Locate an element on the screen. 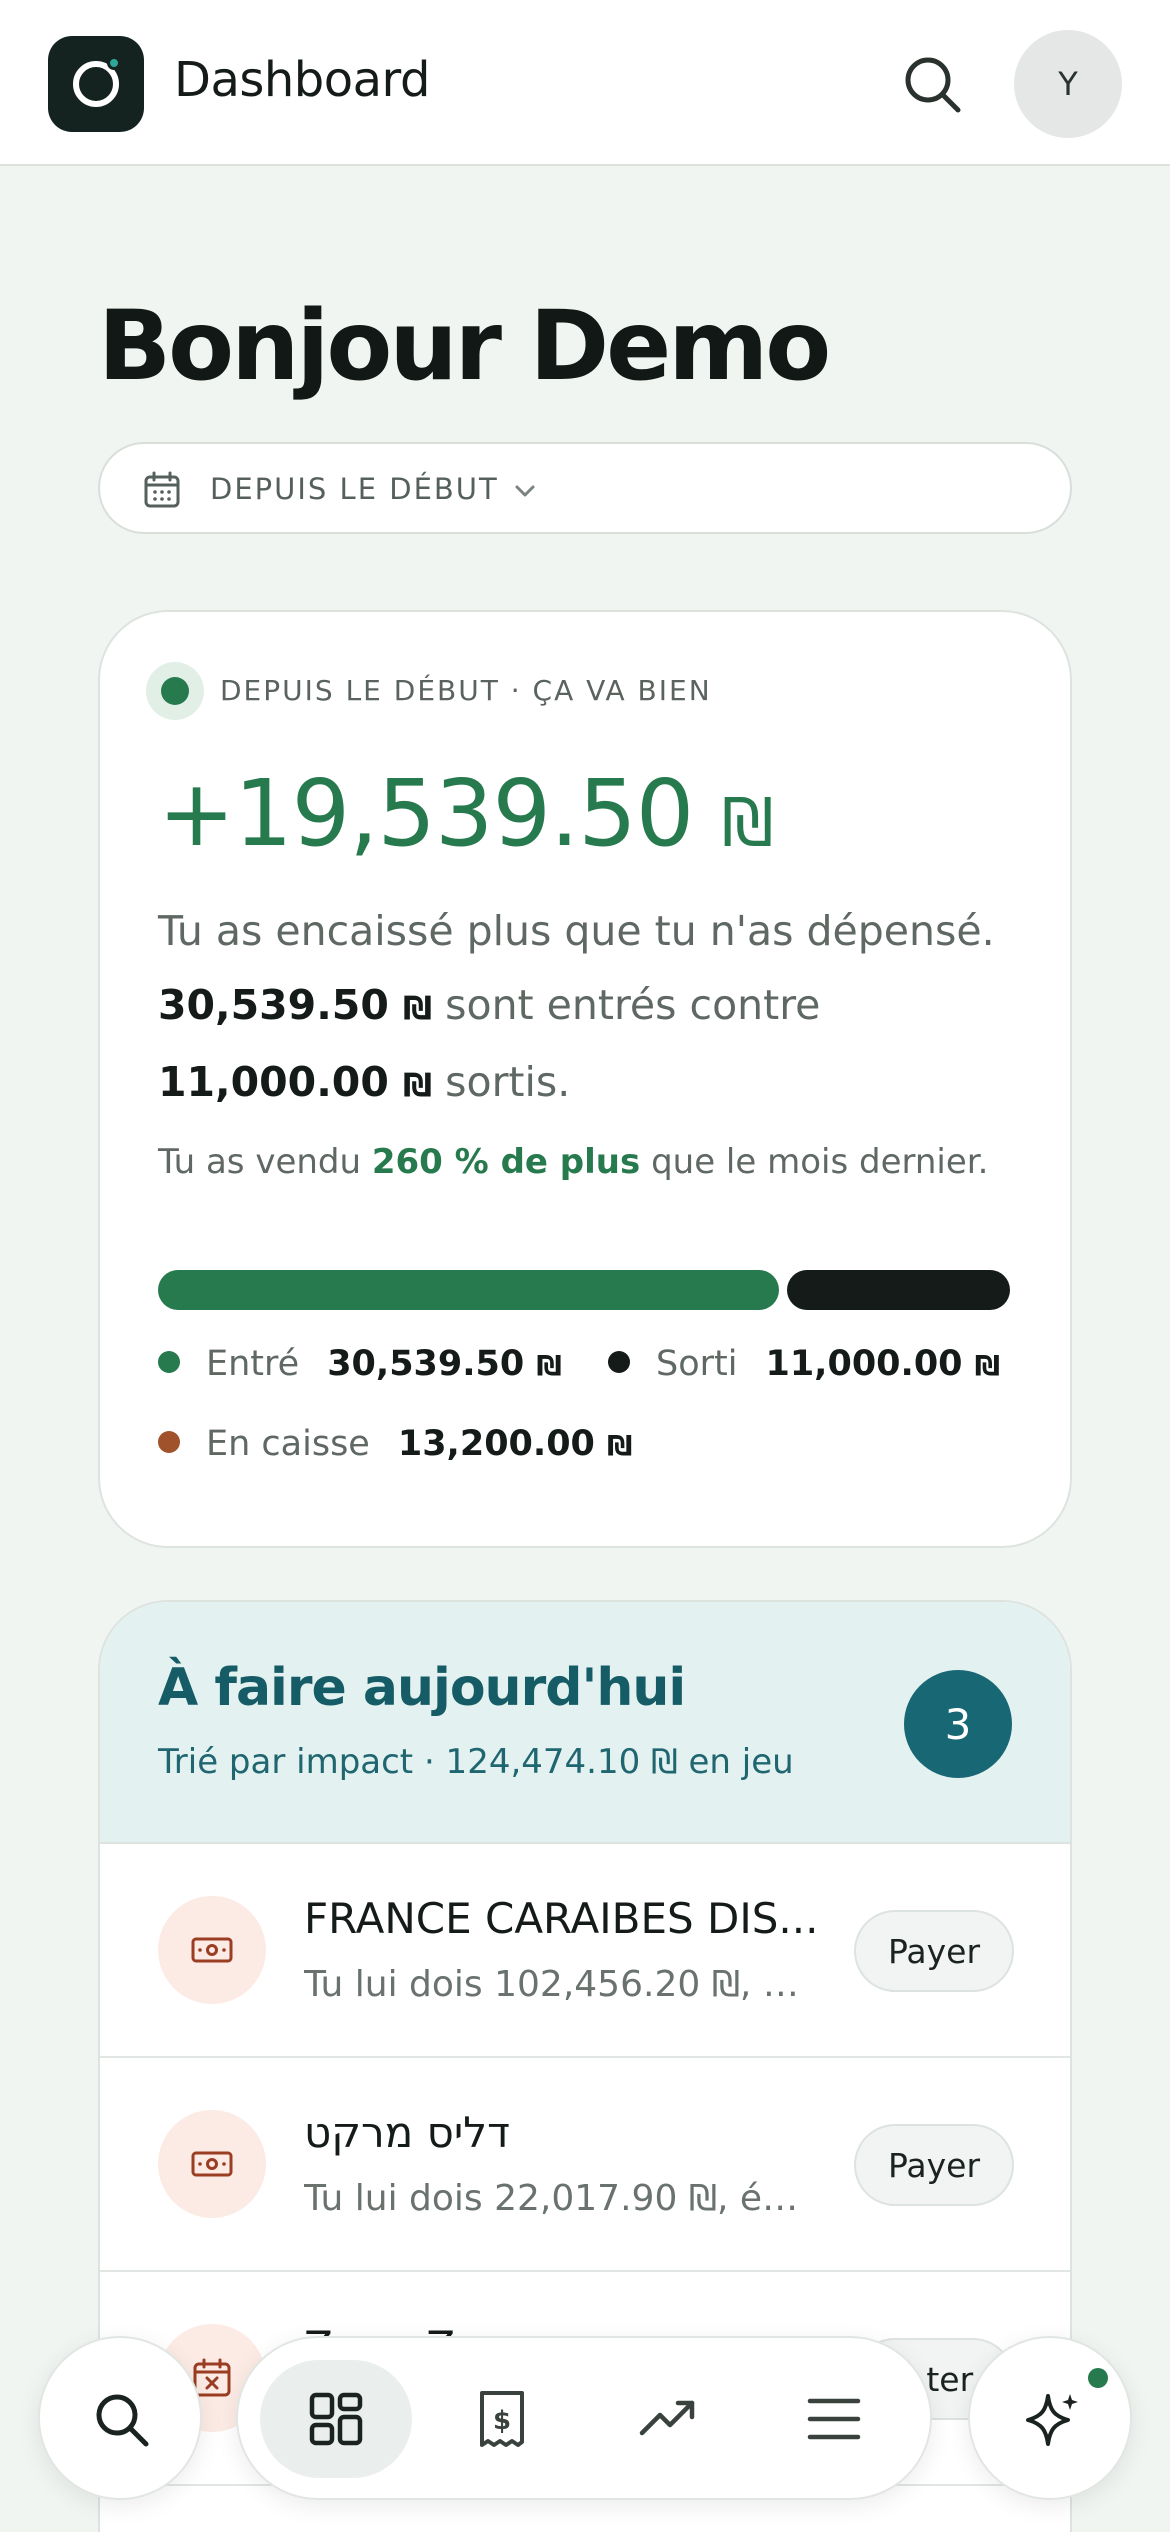 The image size is (1170, 2532). todo-item-title: דליס מרקט is located at coordinates (407, 2132).